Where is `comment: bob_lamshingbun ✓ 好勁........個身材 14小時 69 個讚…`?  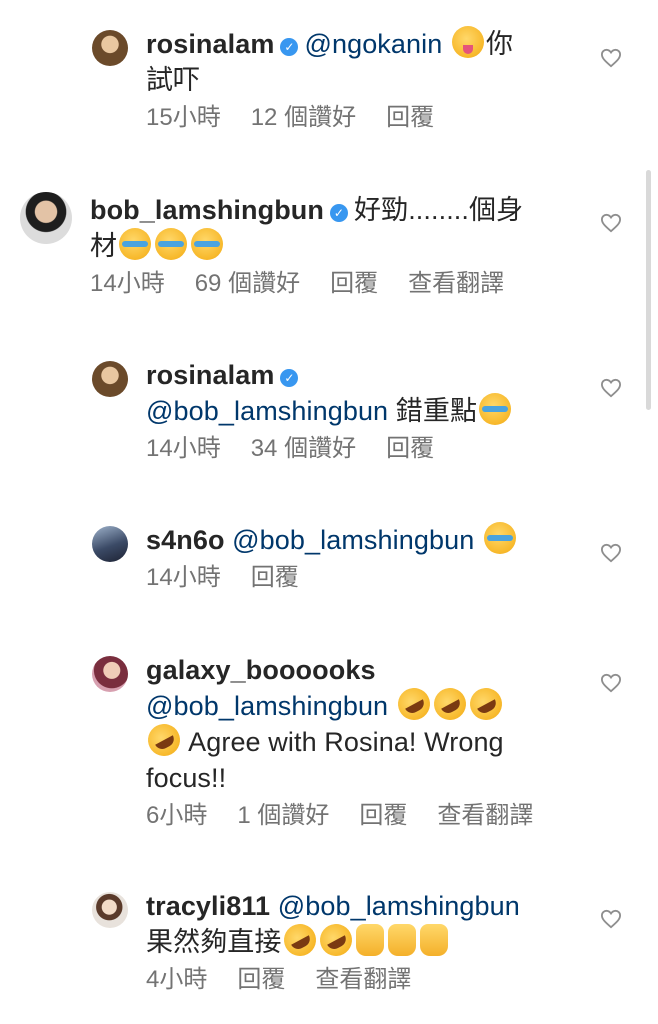 comment: bob_lamshingbun ✓ 好勁........個身材 14小時 69 個讚… is located at coordinates (295, 246).